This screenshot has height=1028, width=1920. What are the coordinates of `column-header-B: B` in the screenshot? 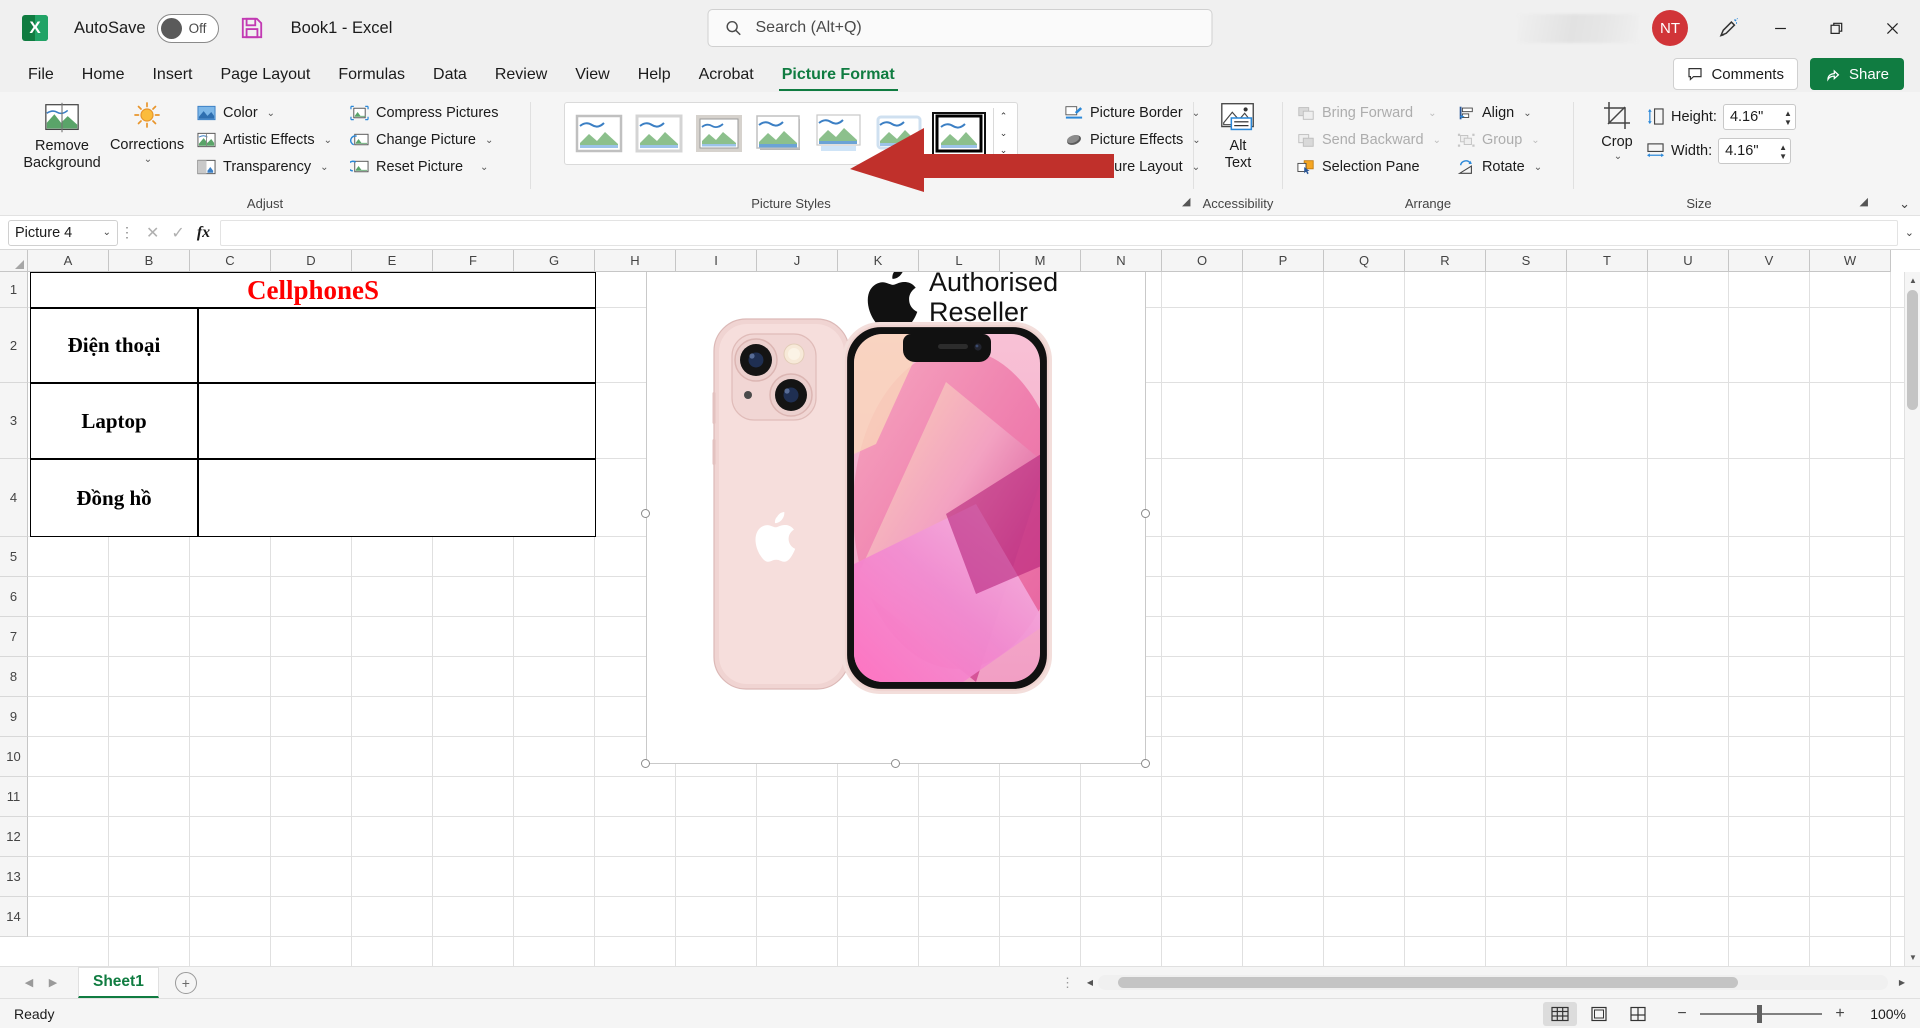 It's located at (149, 261).